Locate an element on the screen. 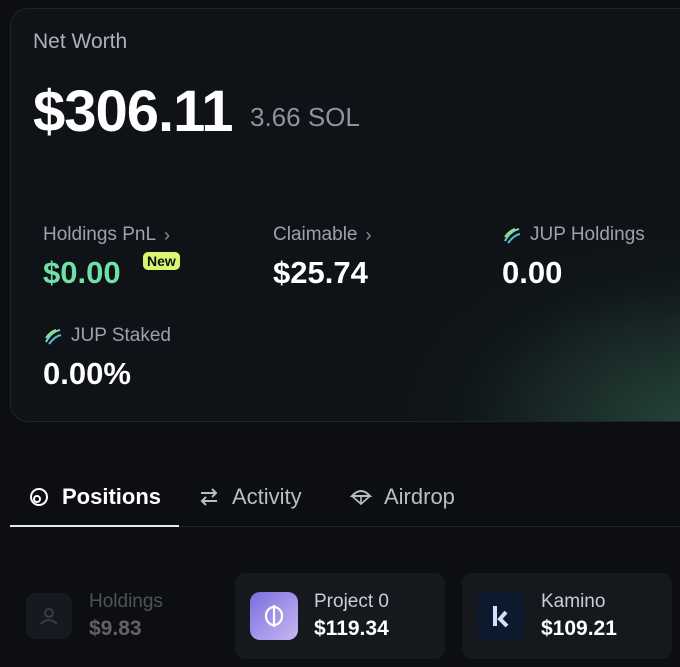 The image size is (680, 667). jup-staked-label-row: JUP Staked is located at coordinates (107, 336).